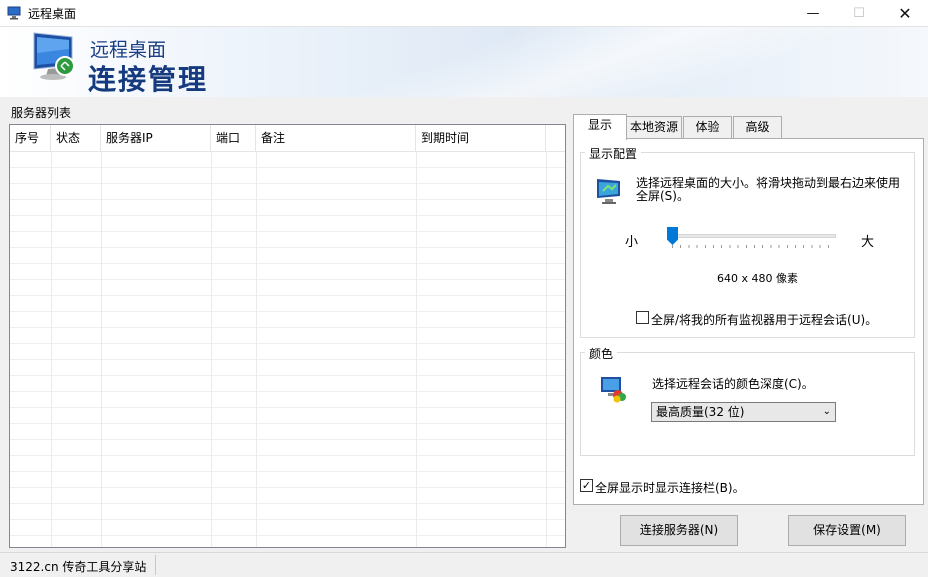 The image size is (928, 577). Describe the element at coordinates (679, 530) in the screenshot. I see `connect-server-button: 连接服务器(N)` at that location.